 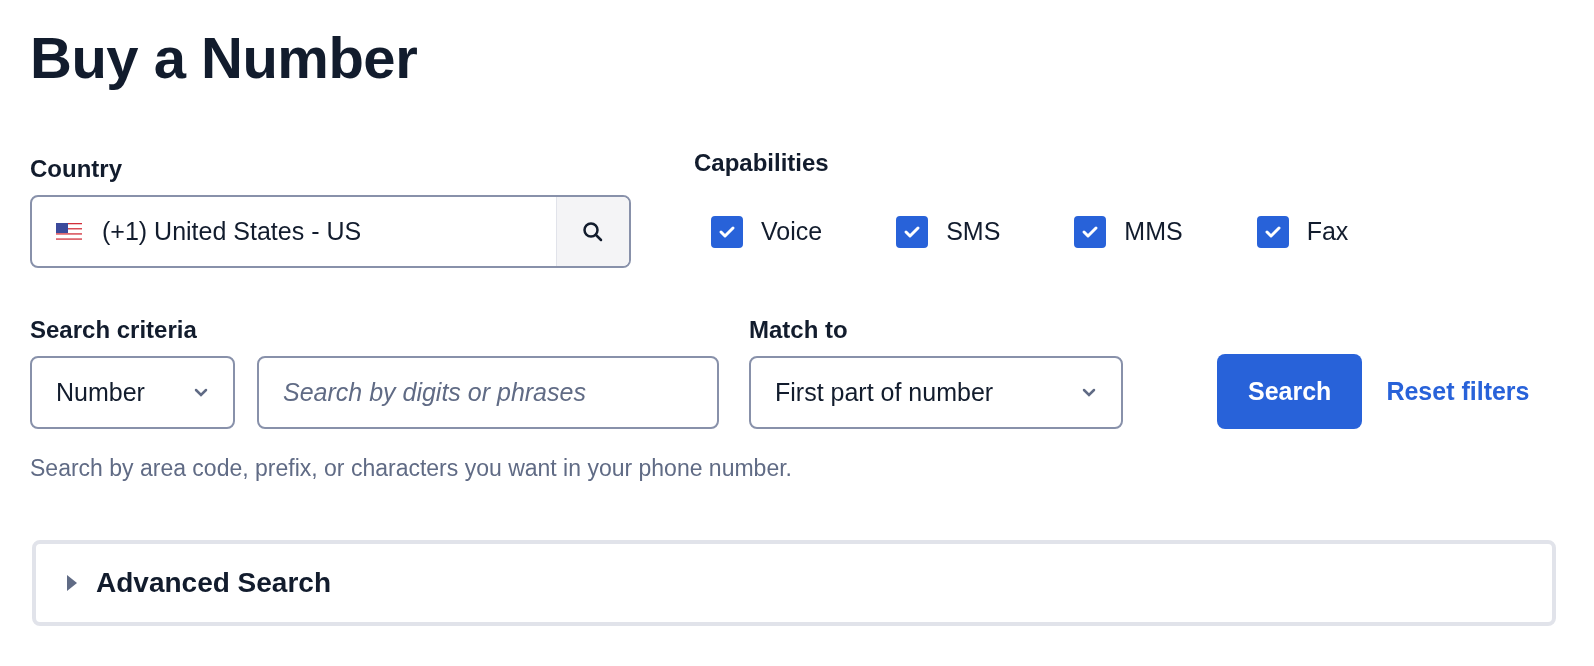 What do you see at coordinates (1327, 231) in the screenshot?
I see `checkbox-label: Fax` at bounding box center [1327, 231].